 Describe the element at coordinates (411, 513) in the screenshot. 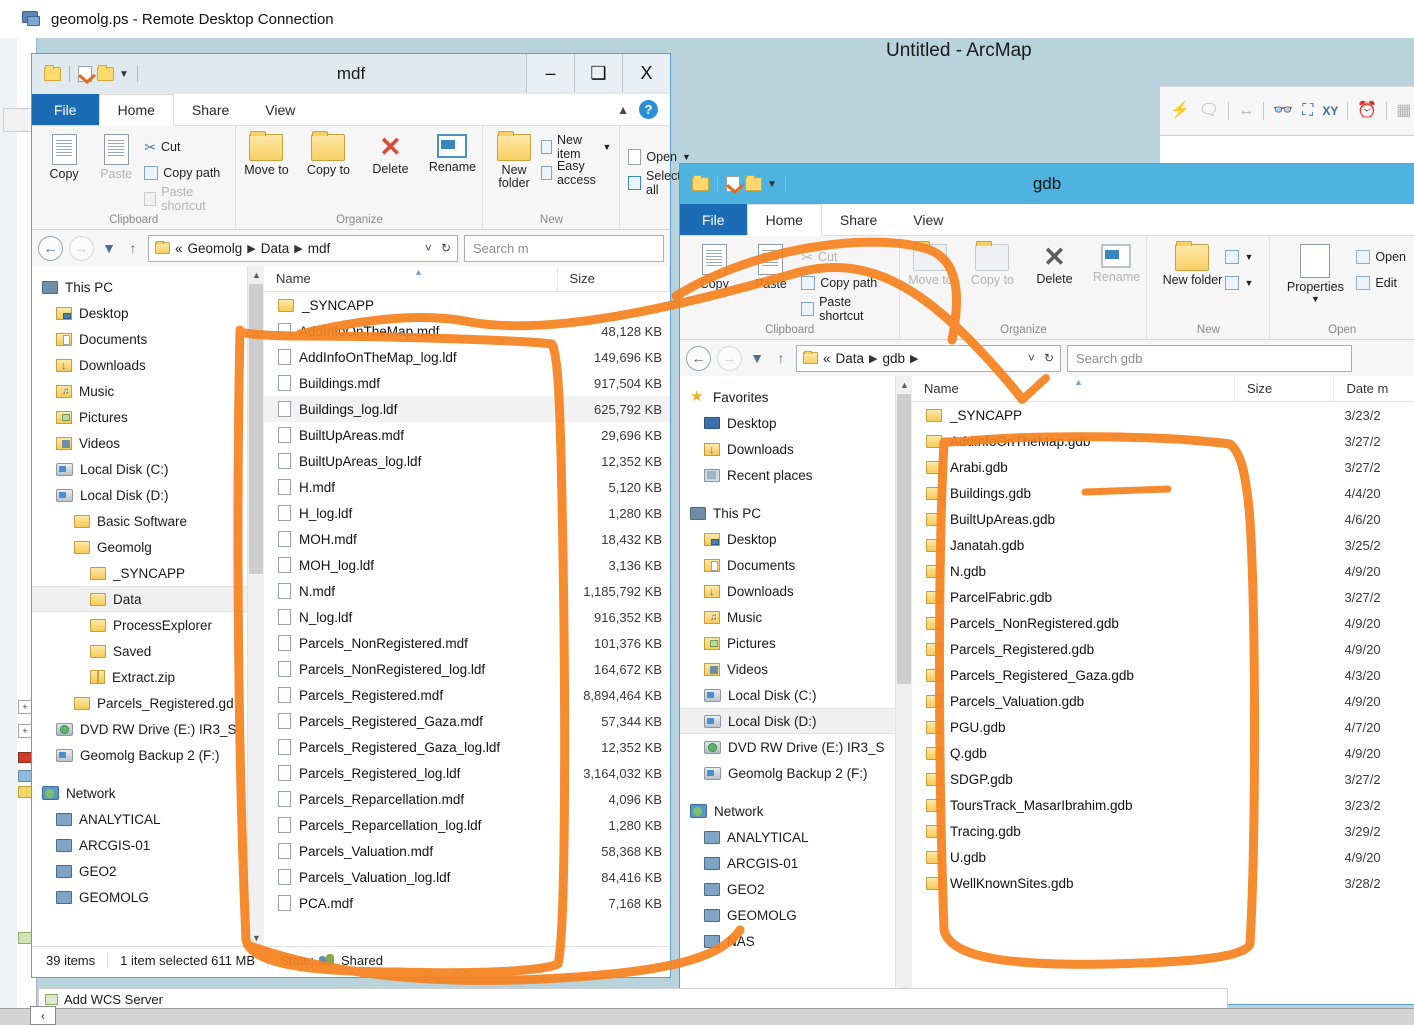

I see `file-name-cell: H_log.ldf` at that location.